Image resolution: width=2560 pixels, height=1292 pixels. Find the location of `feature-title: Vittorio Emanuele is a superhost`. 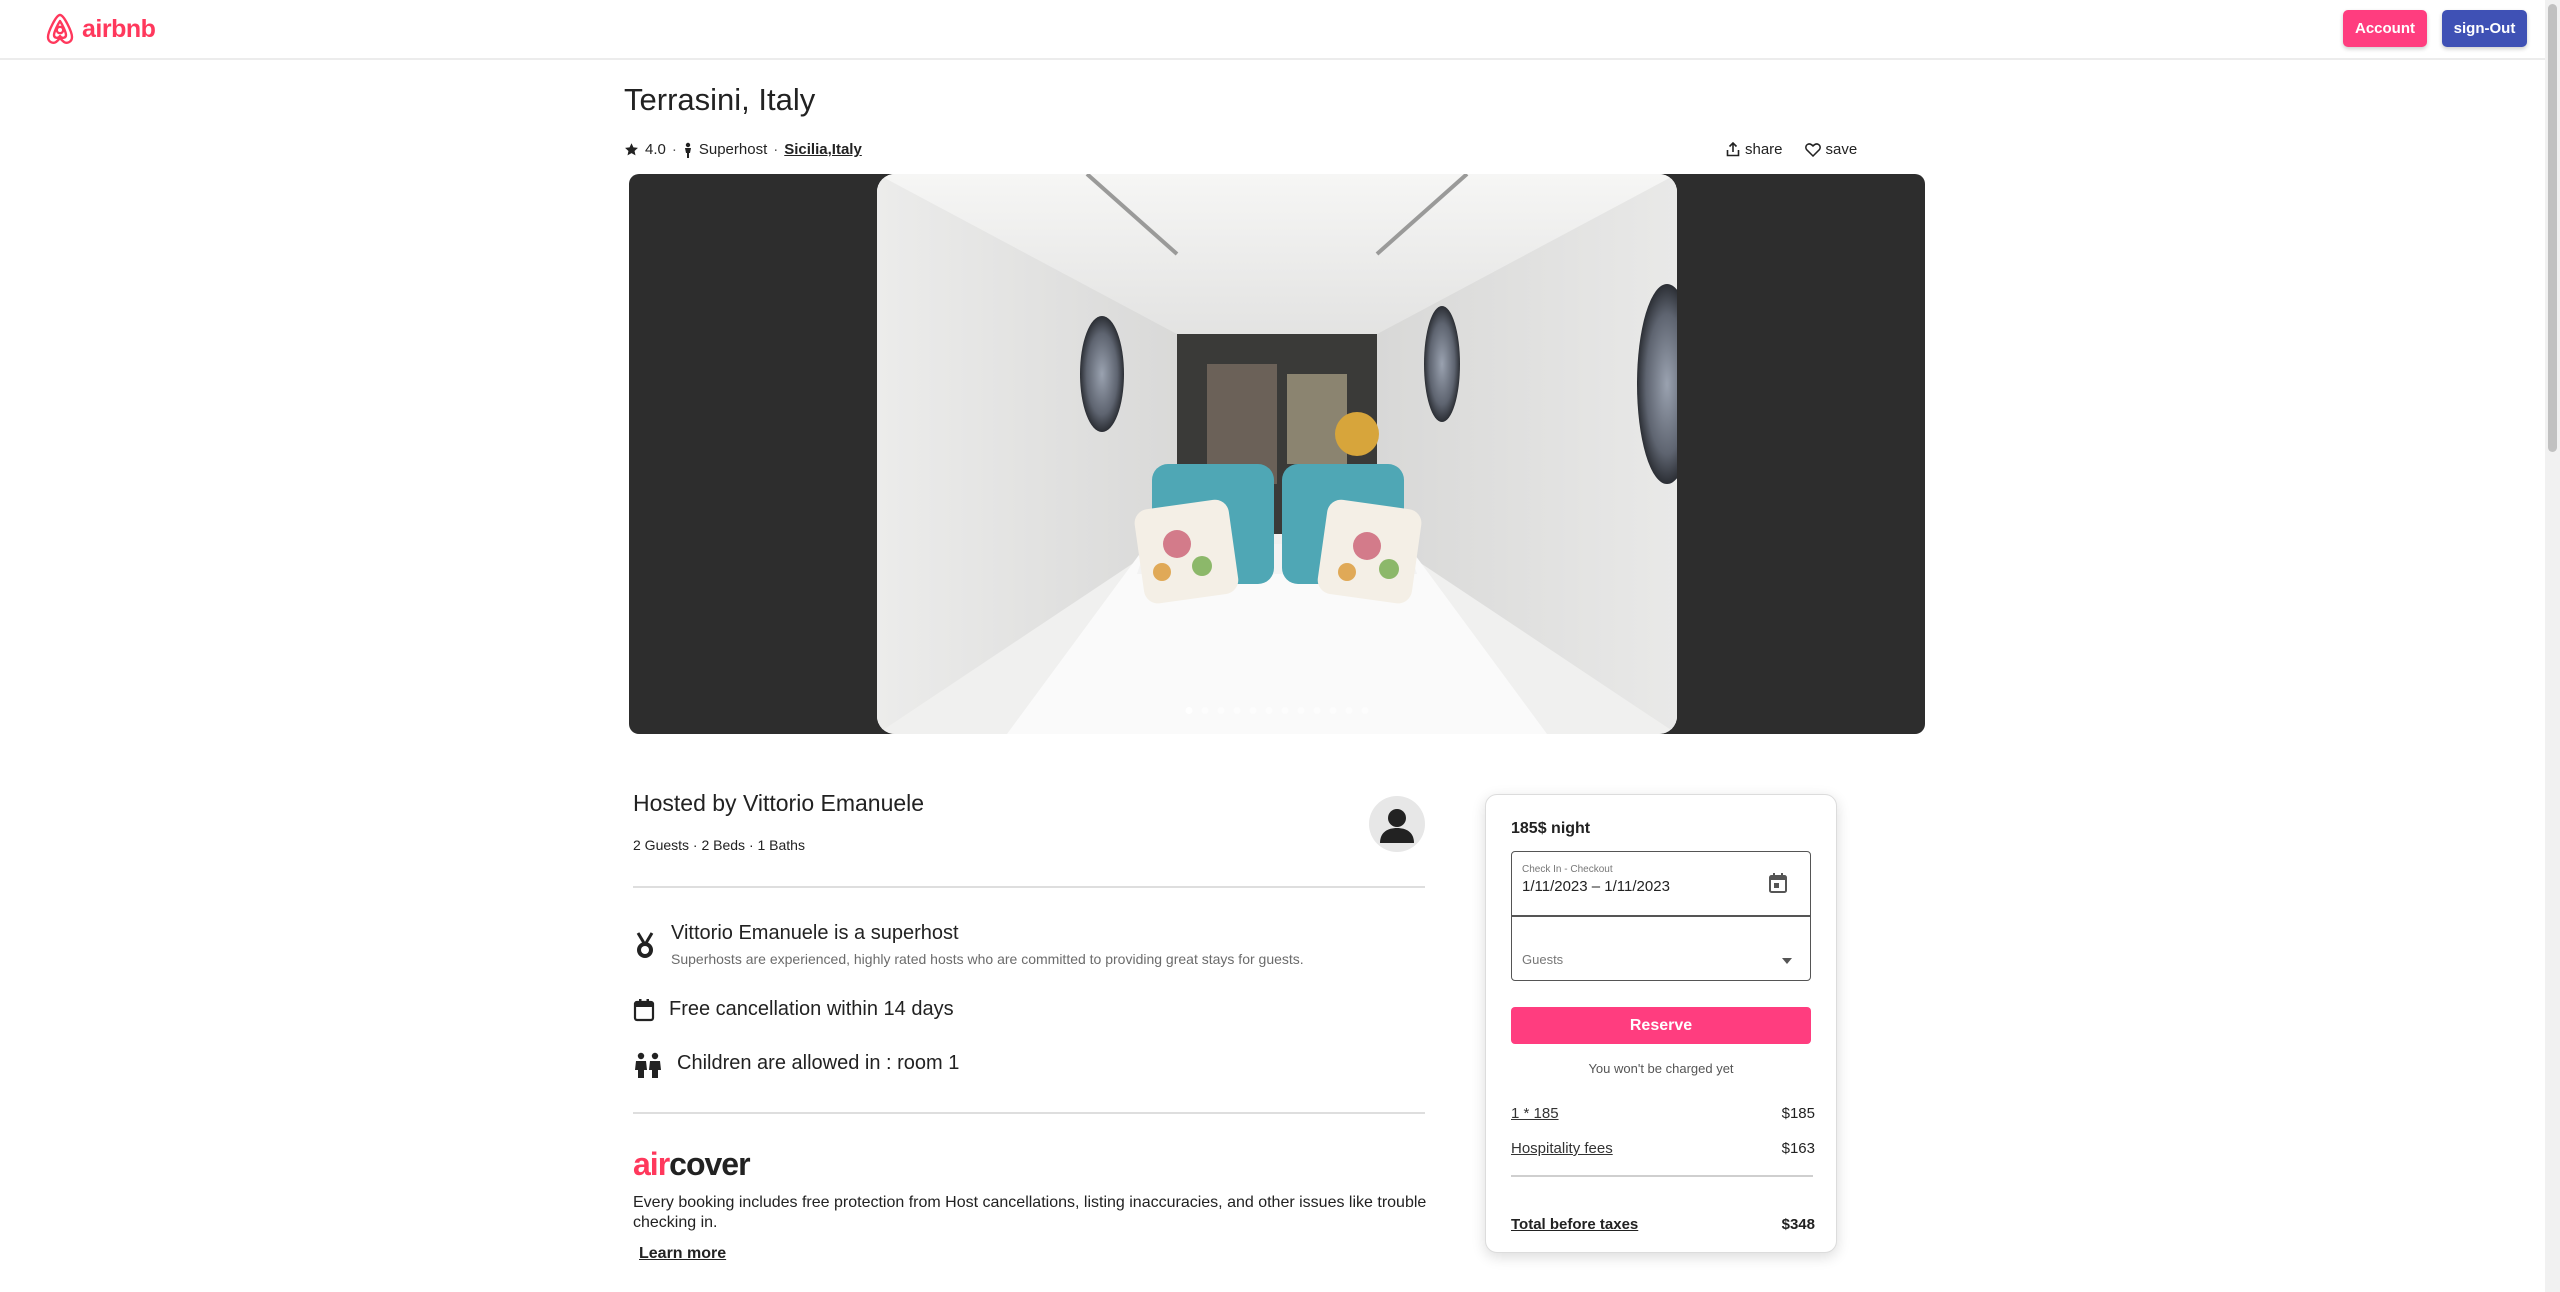

feature-title: Vittorio Emanuele is a superhost is located at coordinates (815, 933).